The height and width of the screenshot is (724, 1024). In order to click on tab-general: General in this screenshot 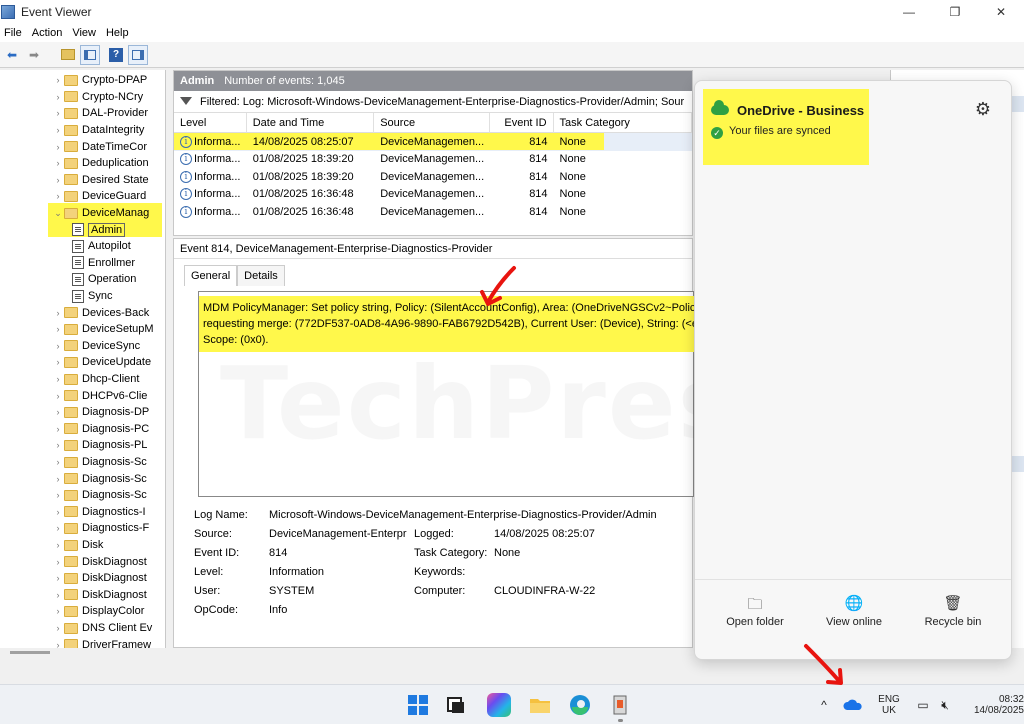, I will do `click(211, 275)`.